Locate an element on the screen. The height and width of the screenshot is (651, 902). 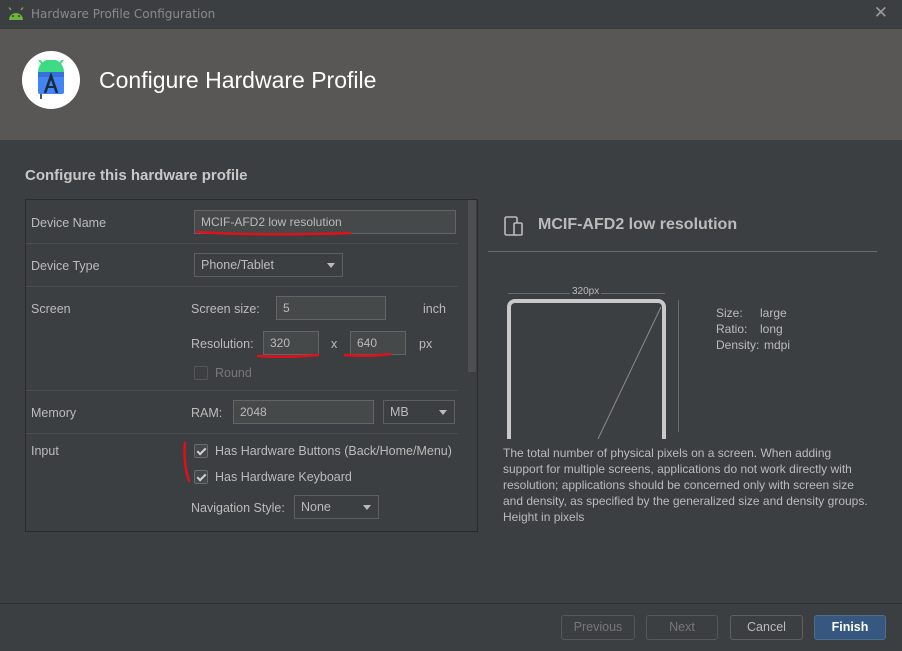
screen-diagonal is located at coordinates (629, 372).